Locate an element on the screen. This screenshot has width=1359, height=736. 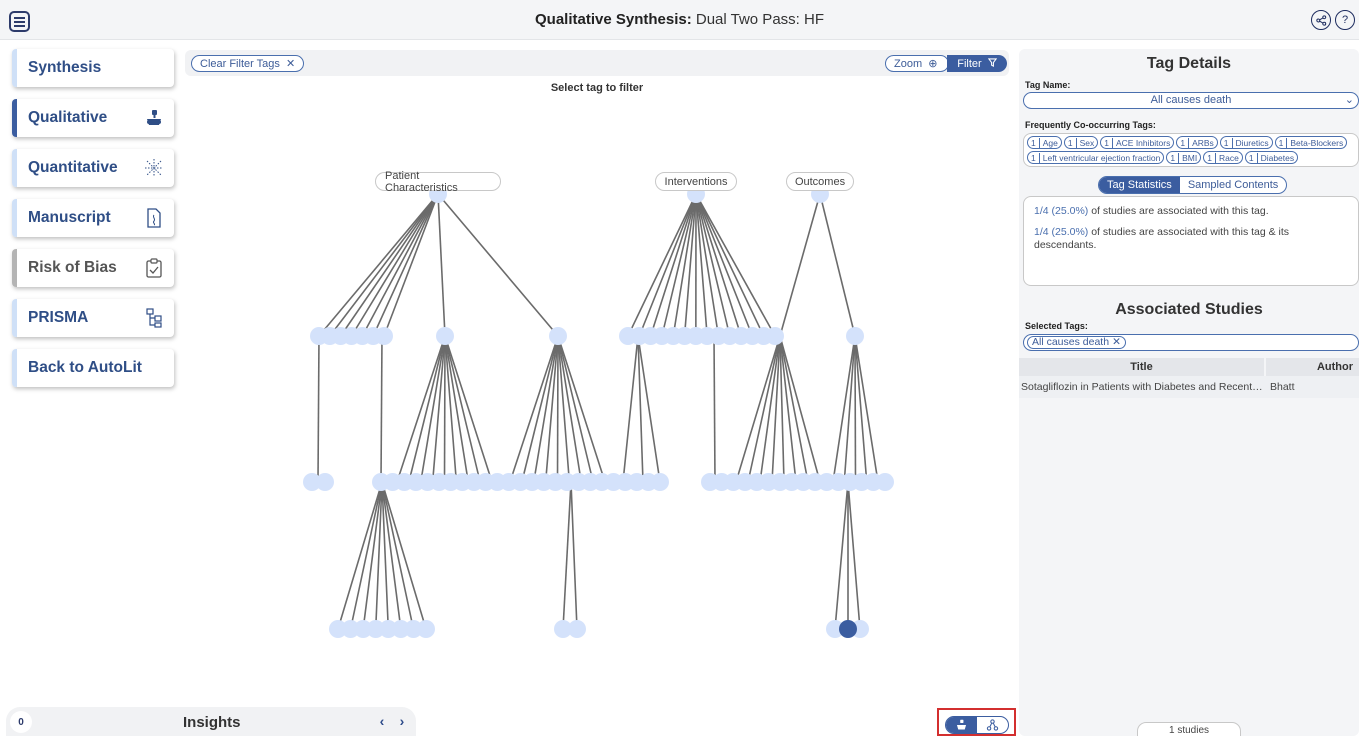
tag-name: ACE Inhibitors is located at coordinates (1143, 142).